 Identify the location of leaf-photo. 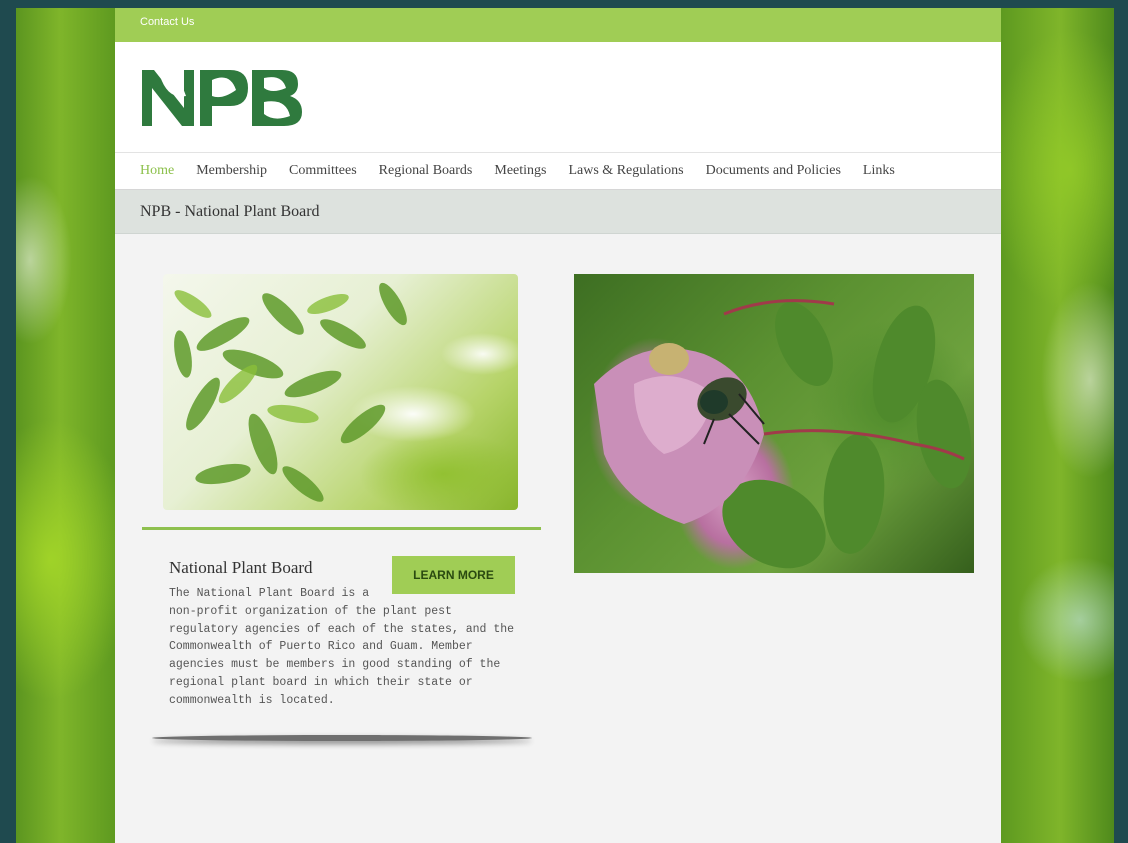
(340, 392).